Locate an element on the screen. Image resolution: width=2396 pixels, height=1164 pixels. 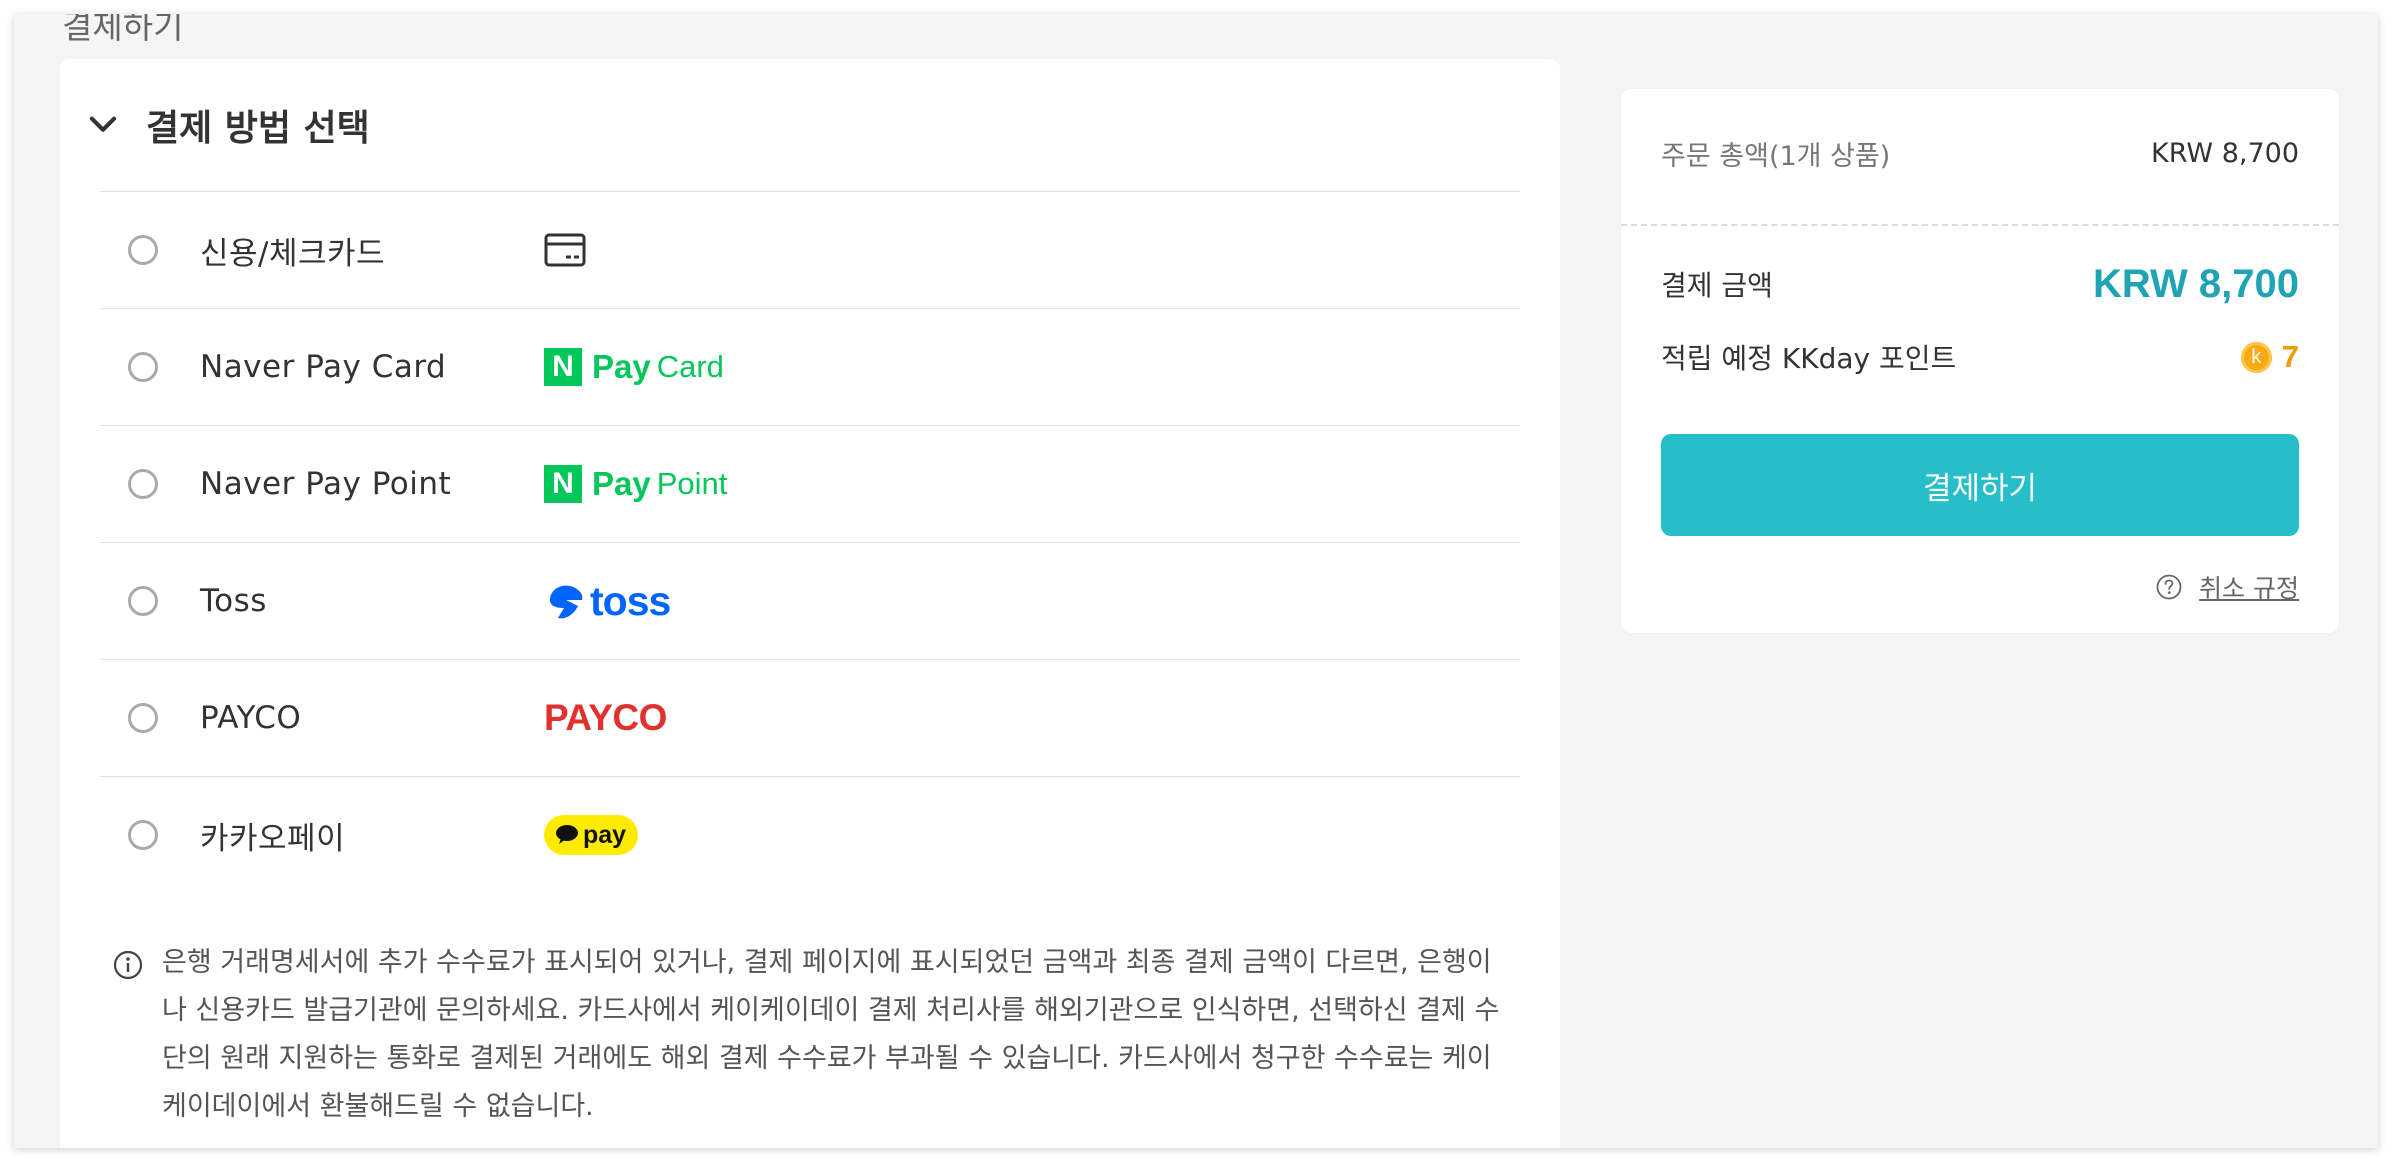
question-icon is located at coordinates (2169, 587).